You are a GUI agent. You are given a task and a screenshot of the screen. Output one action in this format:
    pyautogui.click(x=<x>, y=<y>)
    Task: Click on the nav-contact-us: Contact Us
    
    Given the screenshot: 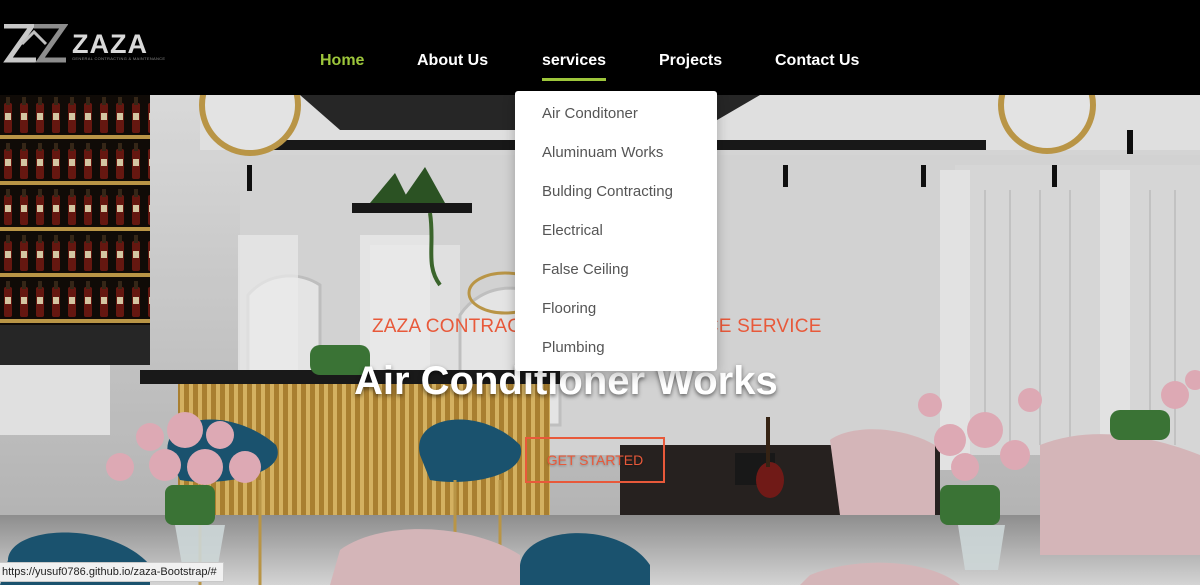 What is the action you would take?
    pyautogui.click(x=817, y=61)
    